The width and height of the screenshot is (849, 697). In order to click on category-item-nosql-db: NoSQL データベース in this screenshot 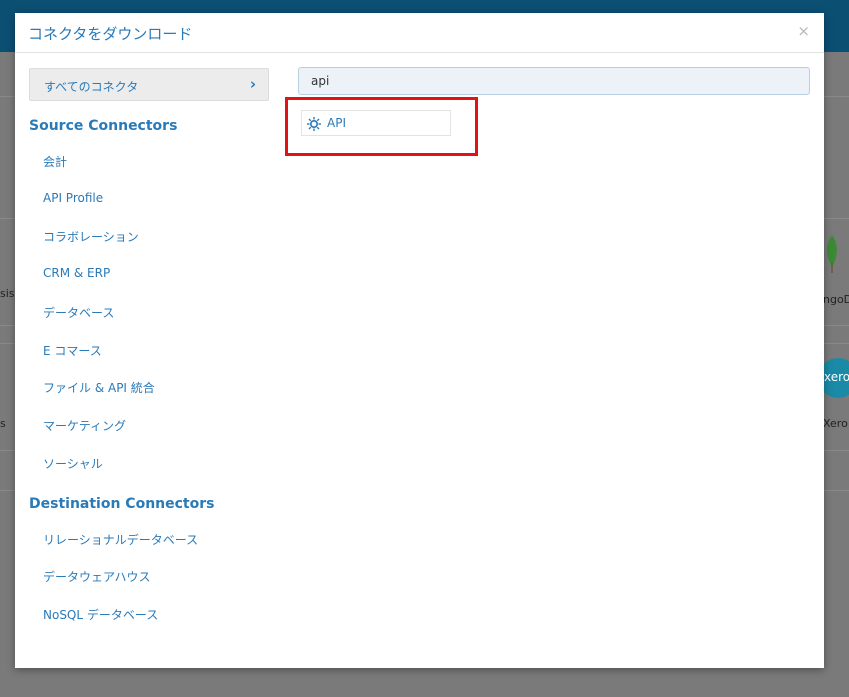, I will do `click(100, 614)`.